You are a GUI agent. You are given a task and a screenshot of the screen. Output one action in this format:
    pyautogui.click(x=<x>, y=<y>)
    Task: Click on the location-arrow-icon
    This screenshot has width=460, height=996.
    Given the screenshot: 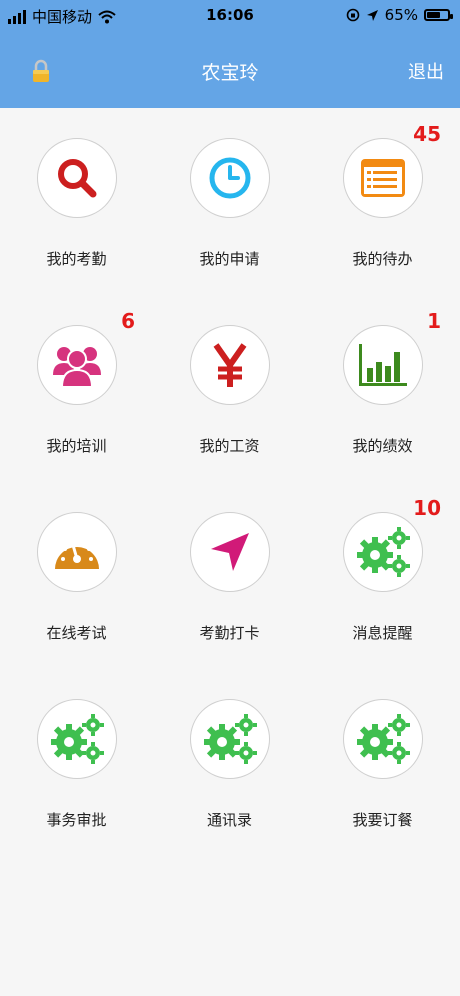 What is the action you would take?
    pyautogui.click(x=230, y=552)
    